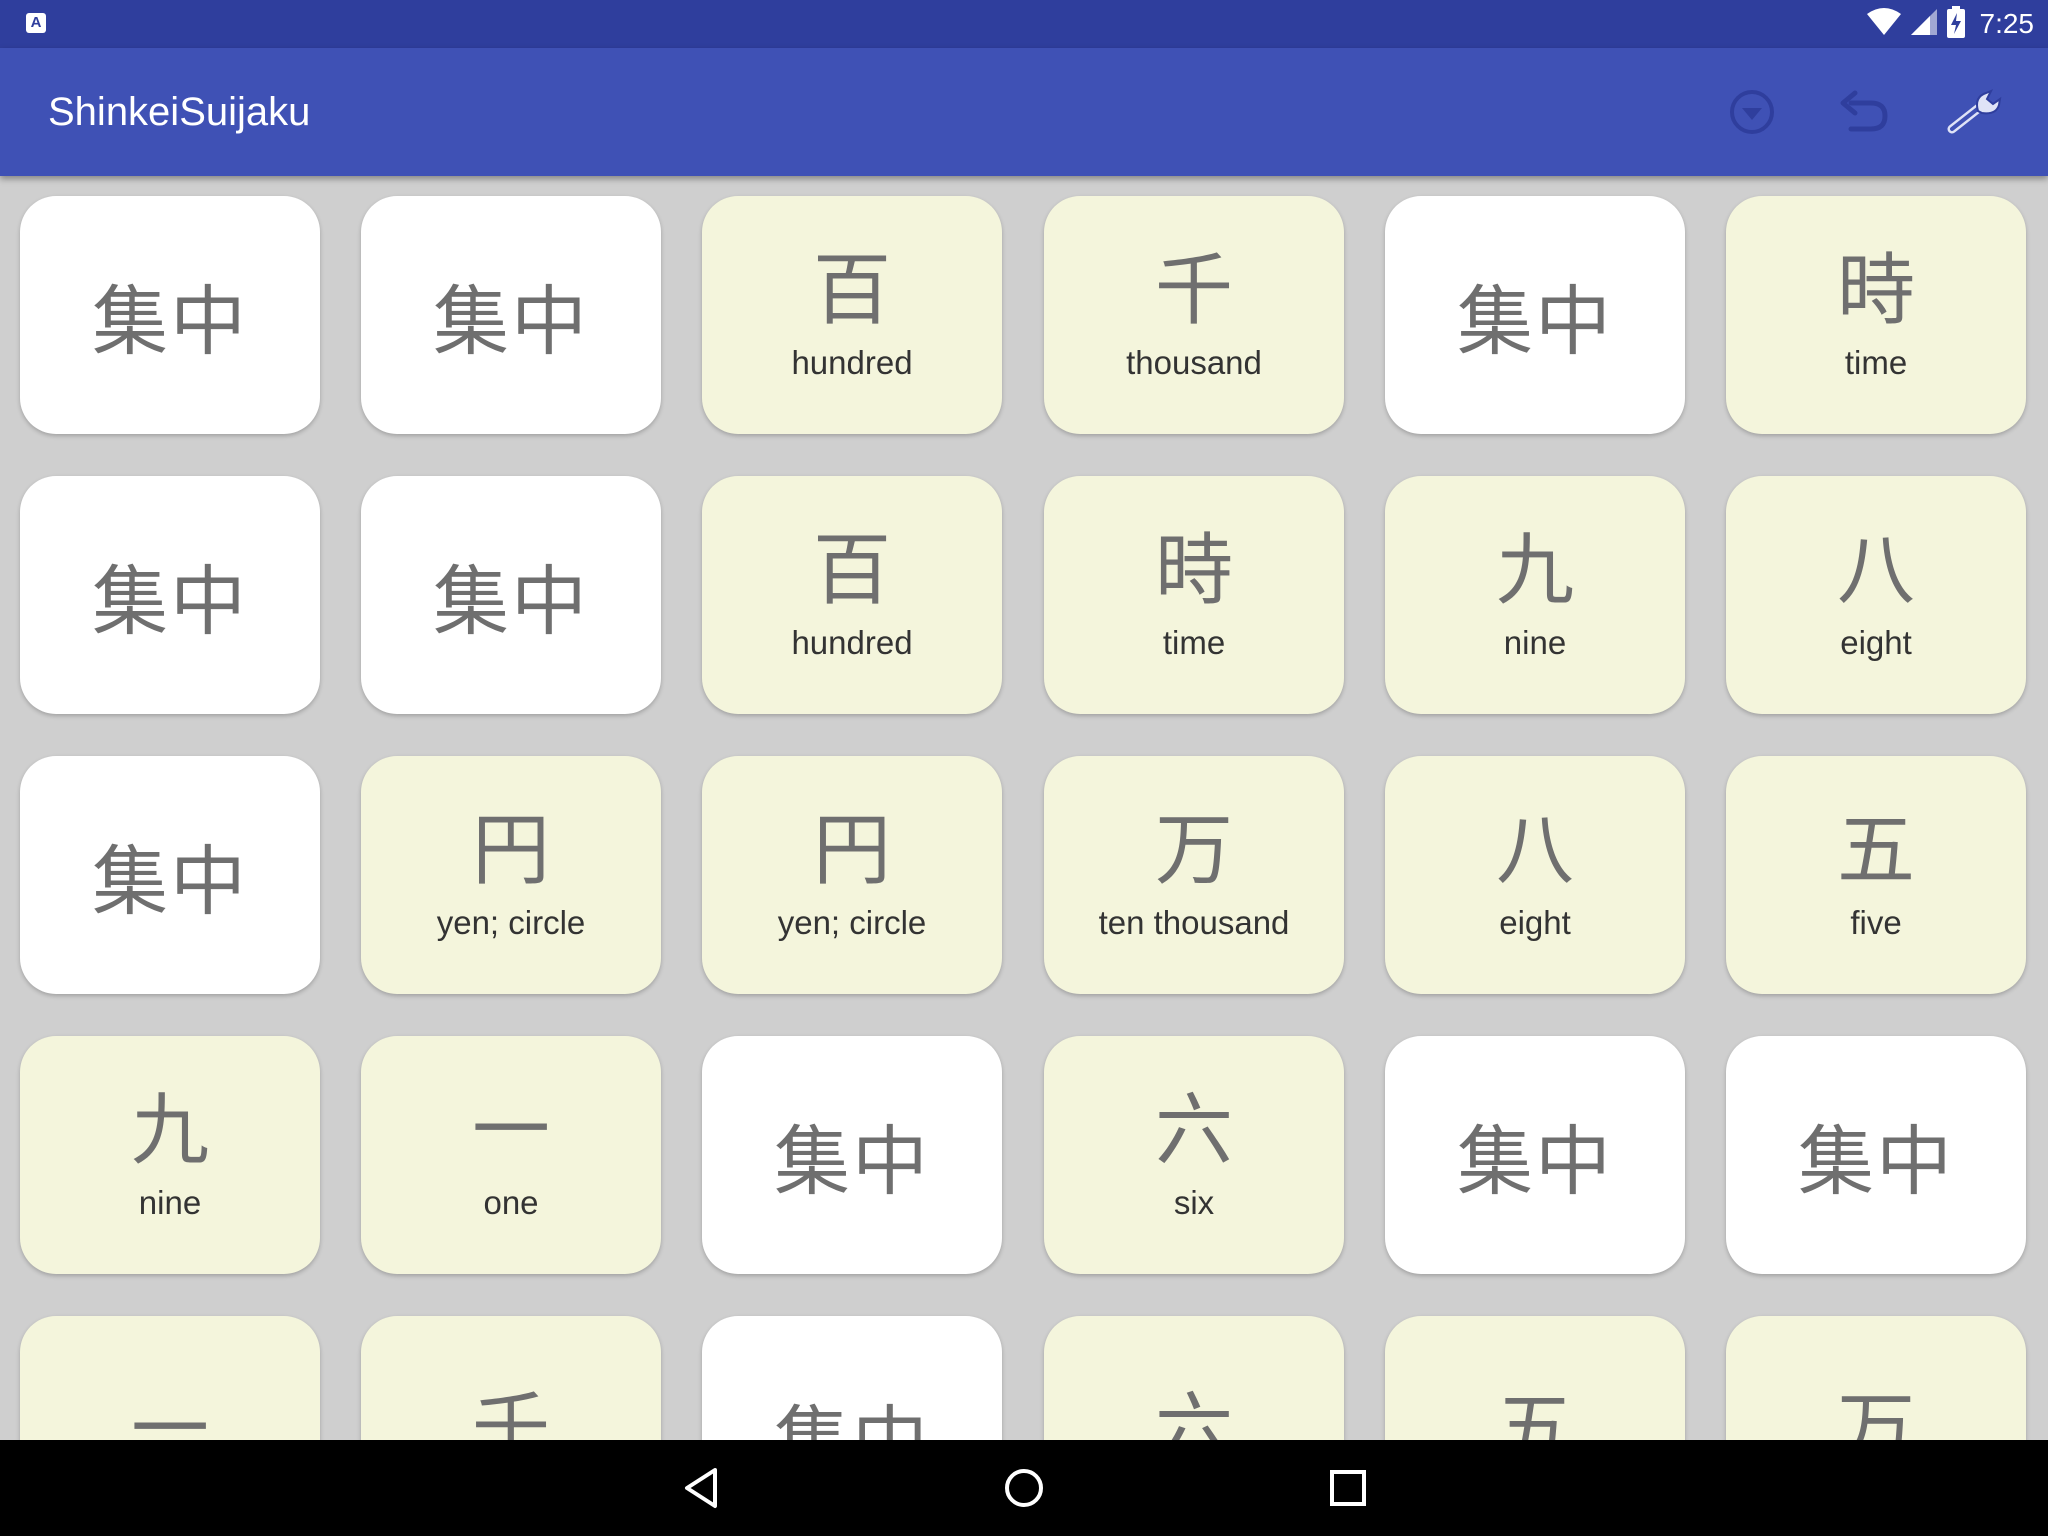  I want to click on navigation-bar, so click(1024, 1488).